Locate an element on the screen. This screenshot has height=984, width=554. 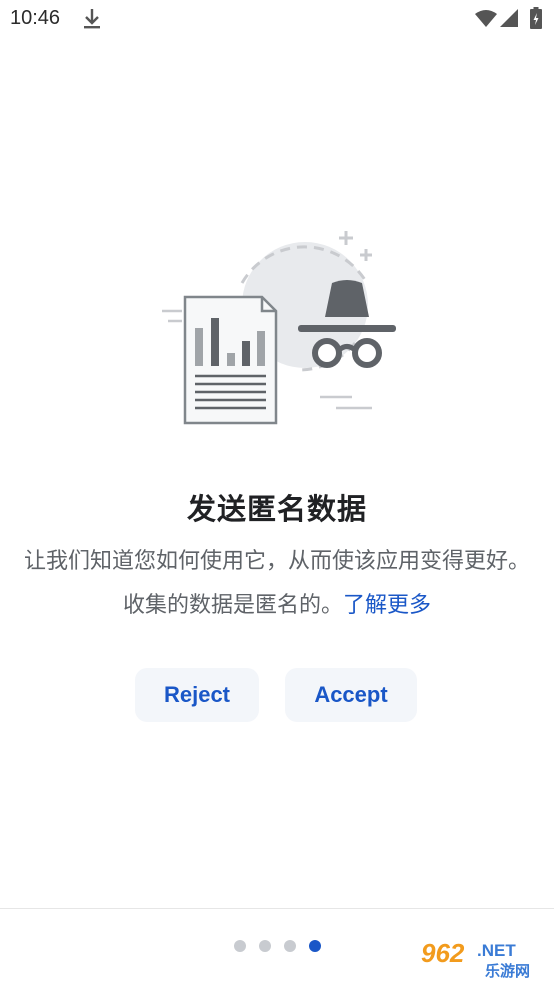
accept-button: Accept is located at coordinates (351, 695).